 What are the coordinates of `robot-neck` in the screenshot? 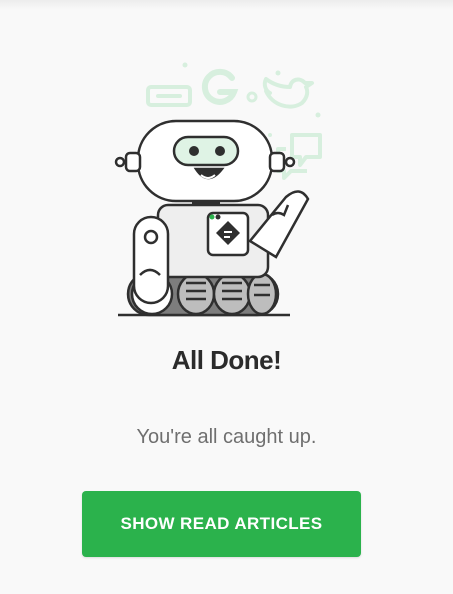 It's located at (206, 203).